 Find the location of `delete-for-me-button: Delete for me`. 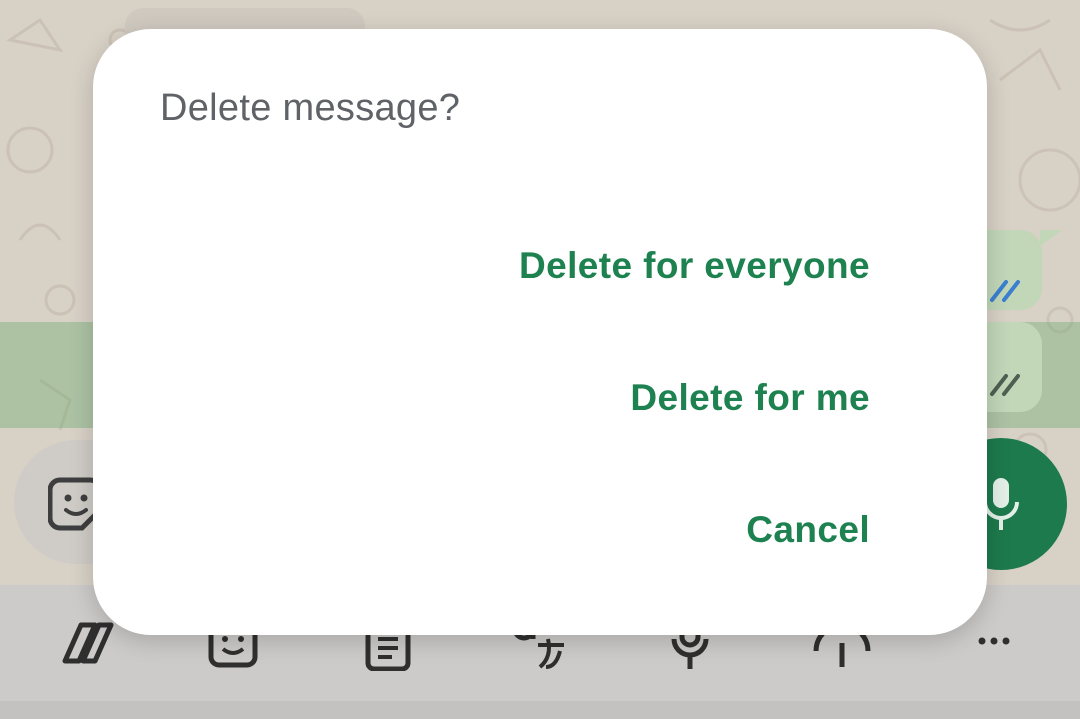

delete-for-me-button: Delete for me is located at coordinates (750, 398).